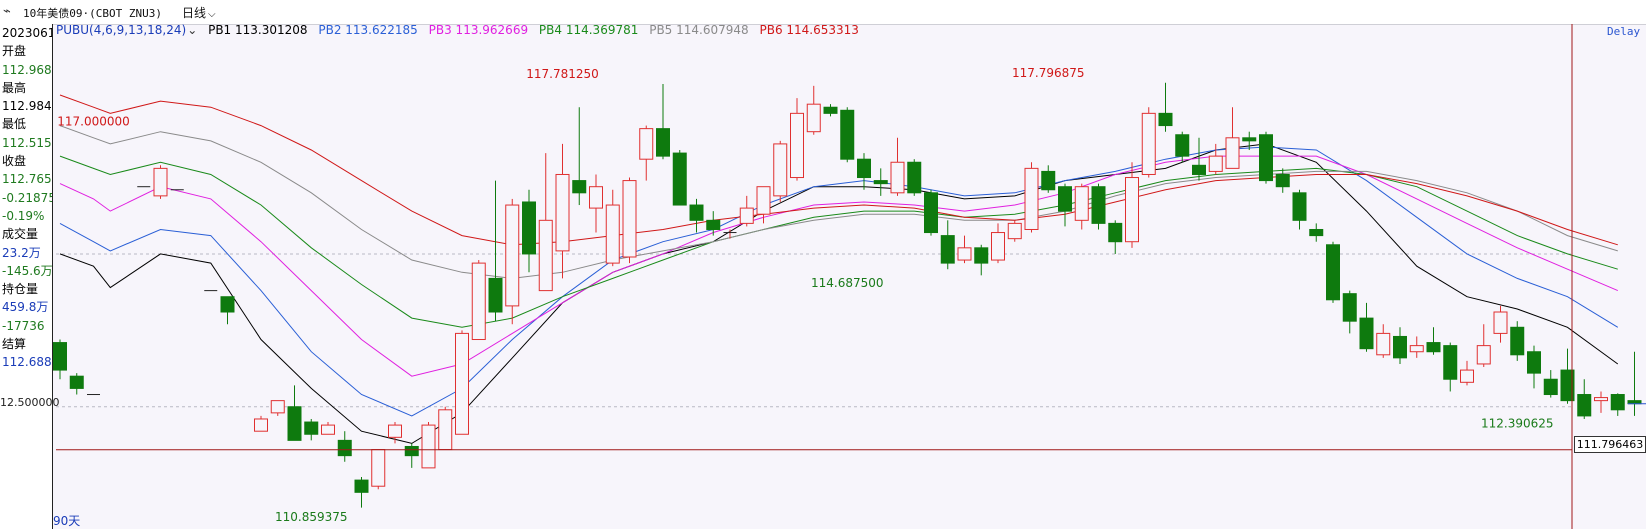  Describe the element at coordinates (1048, 73) in the screenshot. I see `price-annotation: 117.796875` at that location.